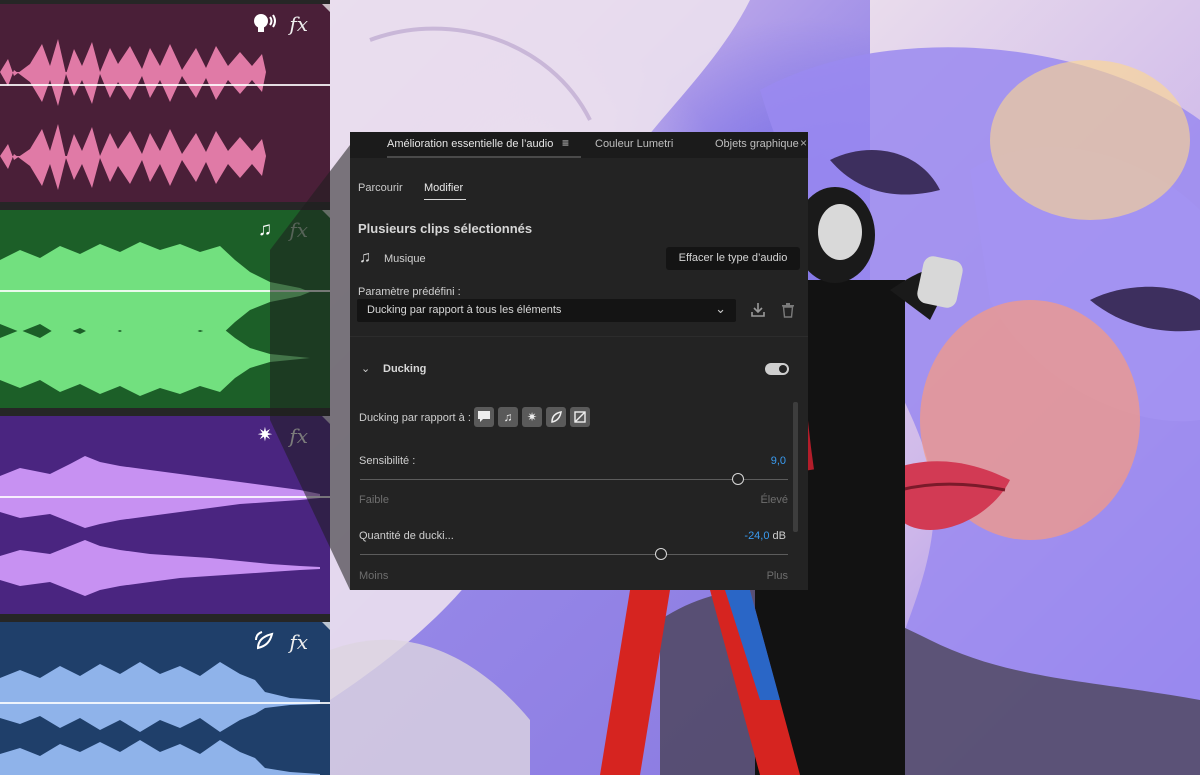 The image size is (1200, 775). What do you see at coordinates (556, 417) in the screenshot?
I see `duck-against-ambience-icon` at bounding box center [556, 417].